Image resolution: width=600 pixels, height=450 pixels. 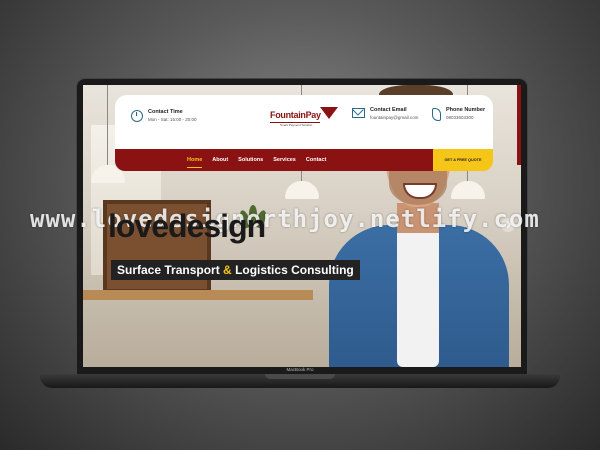 I want to click on device-model-label: MacBook Pro, so click(x=300, y=369).